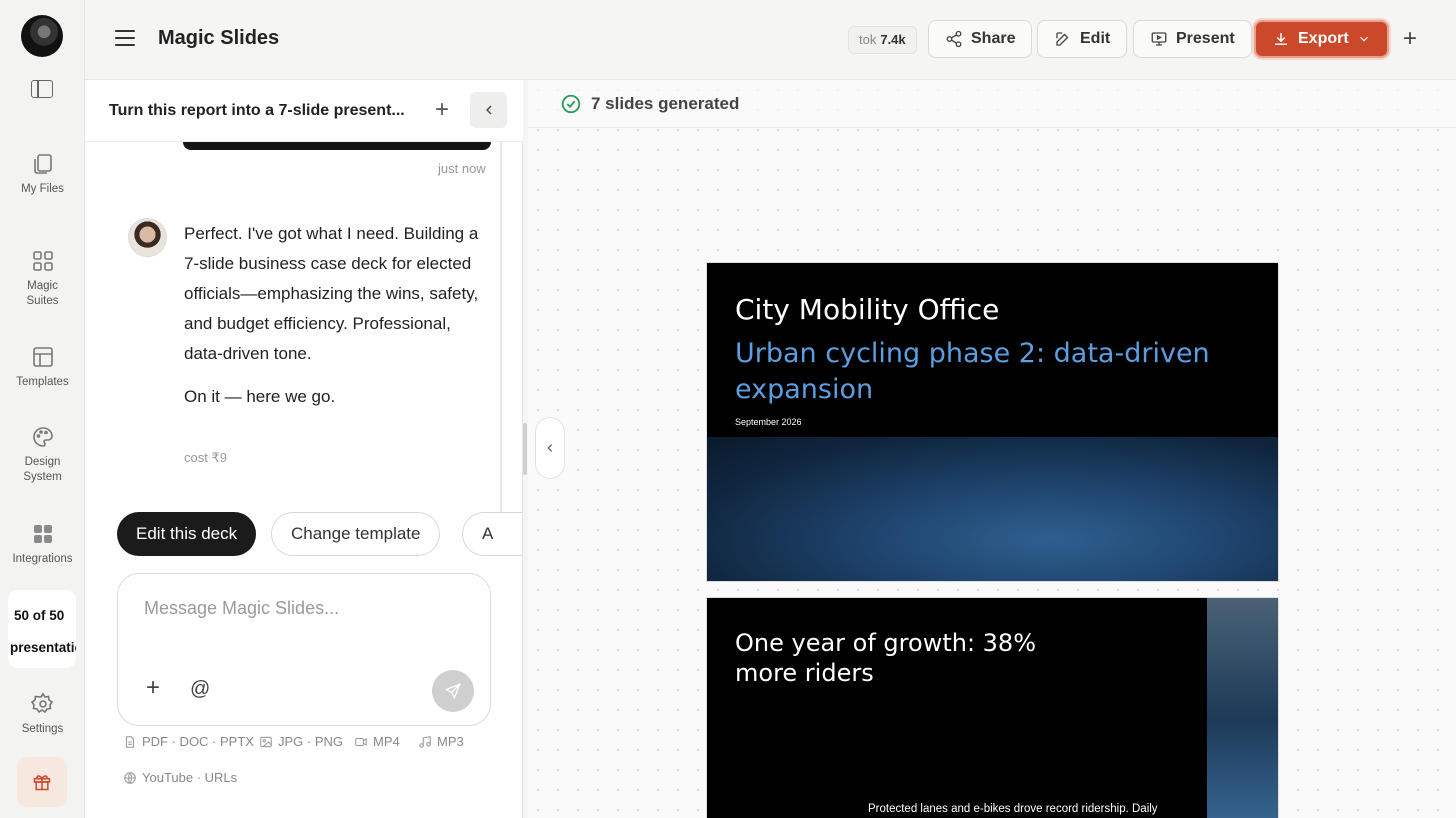 The image size is (1456, 818). I want to click on assistant-avatar, so click(147, 237).